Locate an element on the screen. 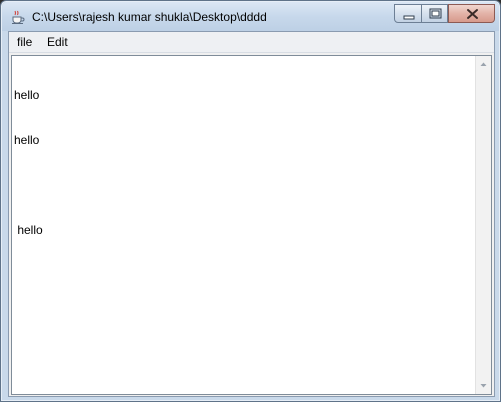 The image size is (501, 402). minimize-icon is located at coordinates (409, 17).